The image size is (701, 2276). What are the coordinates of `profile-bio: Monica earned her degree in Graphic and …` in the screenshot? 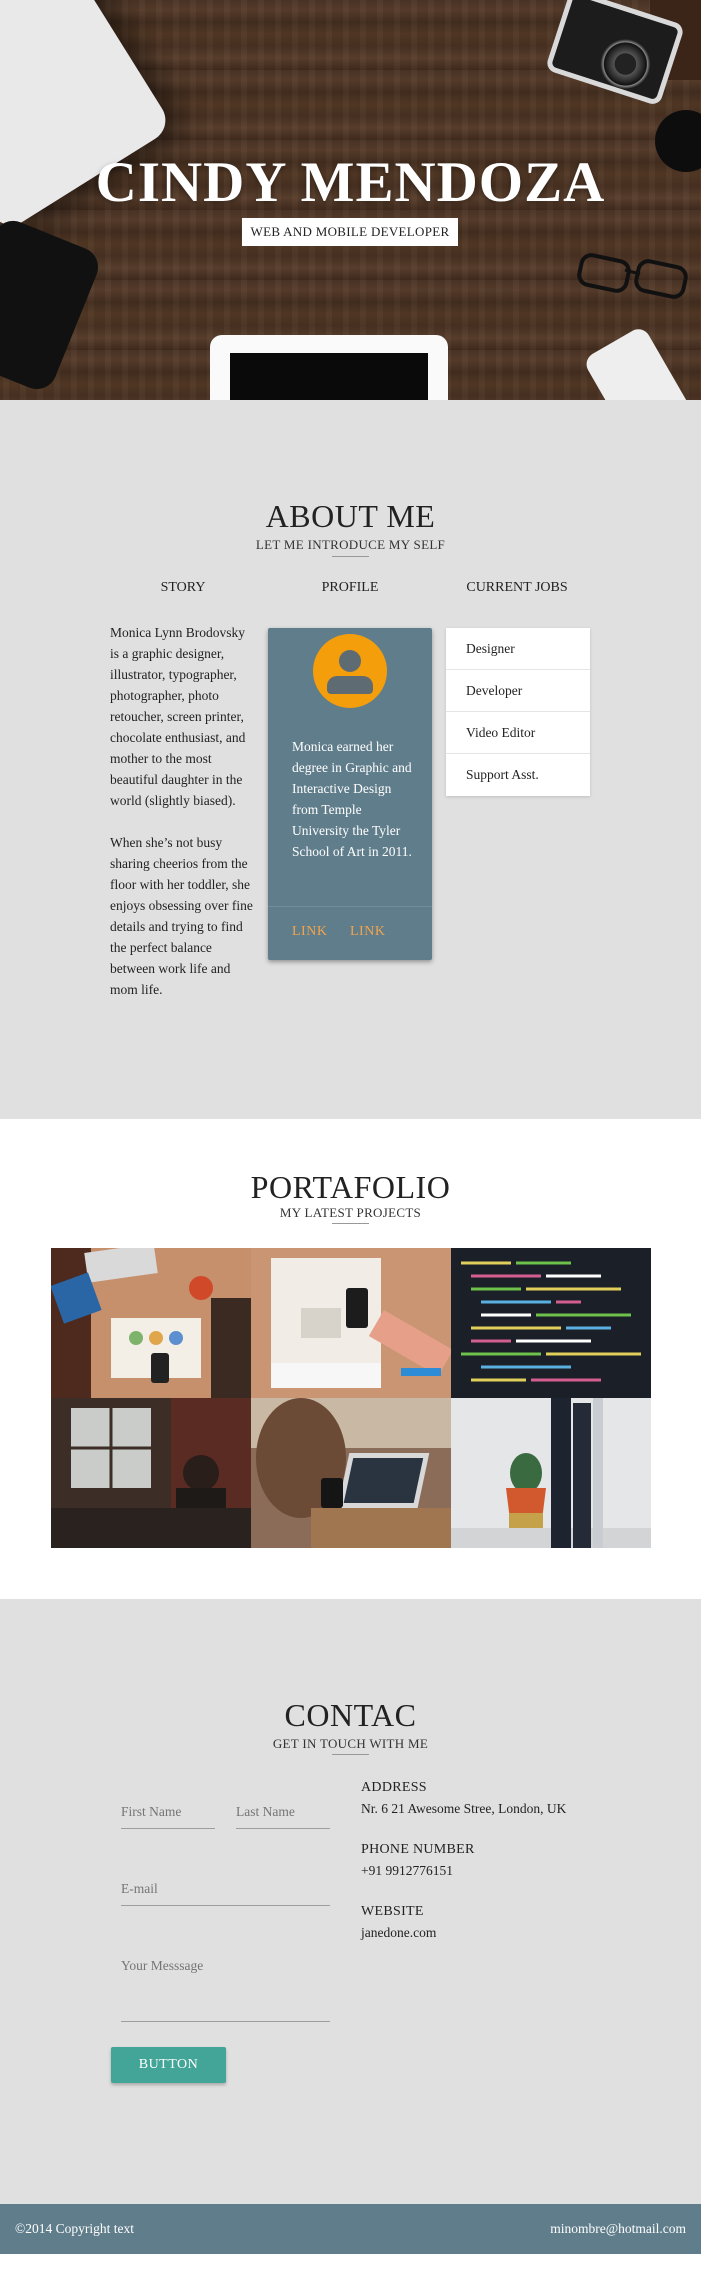 It's located at (352, 799).